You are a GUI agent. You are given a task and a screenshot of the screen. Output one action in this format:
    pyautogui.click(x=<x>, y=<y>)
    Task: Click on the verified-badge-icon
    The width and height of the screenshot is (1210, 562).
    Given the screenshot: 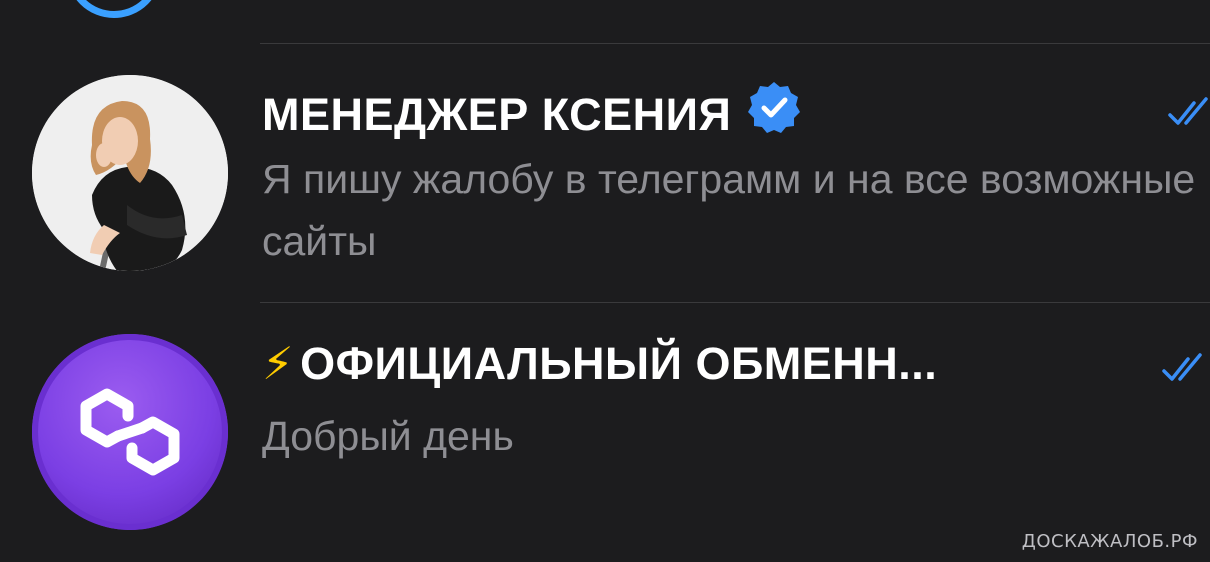 What is the action you would take?
    pyautogui.click(x=774, y=112)
    